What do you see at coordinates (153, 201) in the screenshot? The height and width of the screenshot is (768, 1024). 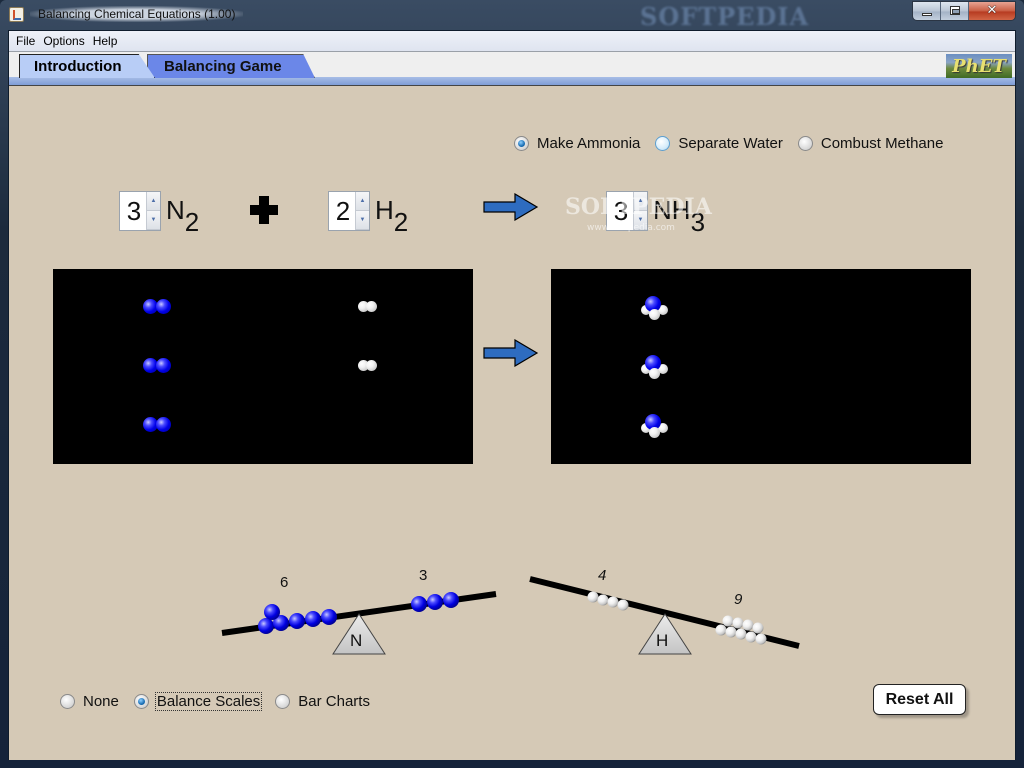 I see `n2-increment-icon: ▲` at bounding box center [153, 201].